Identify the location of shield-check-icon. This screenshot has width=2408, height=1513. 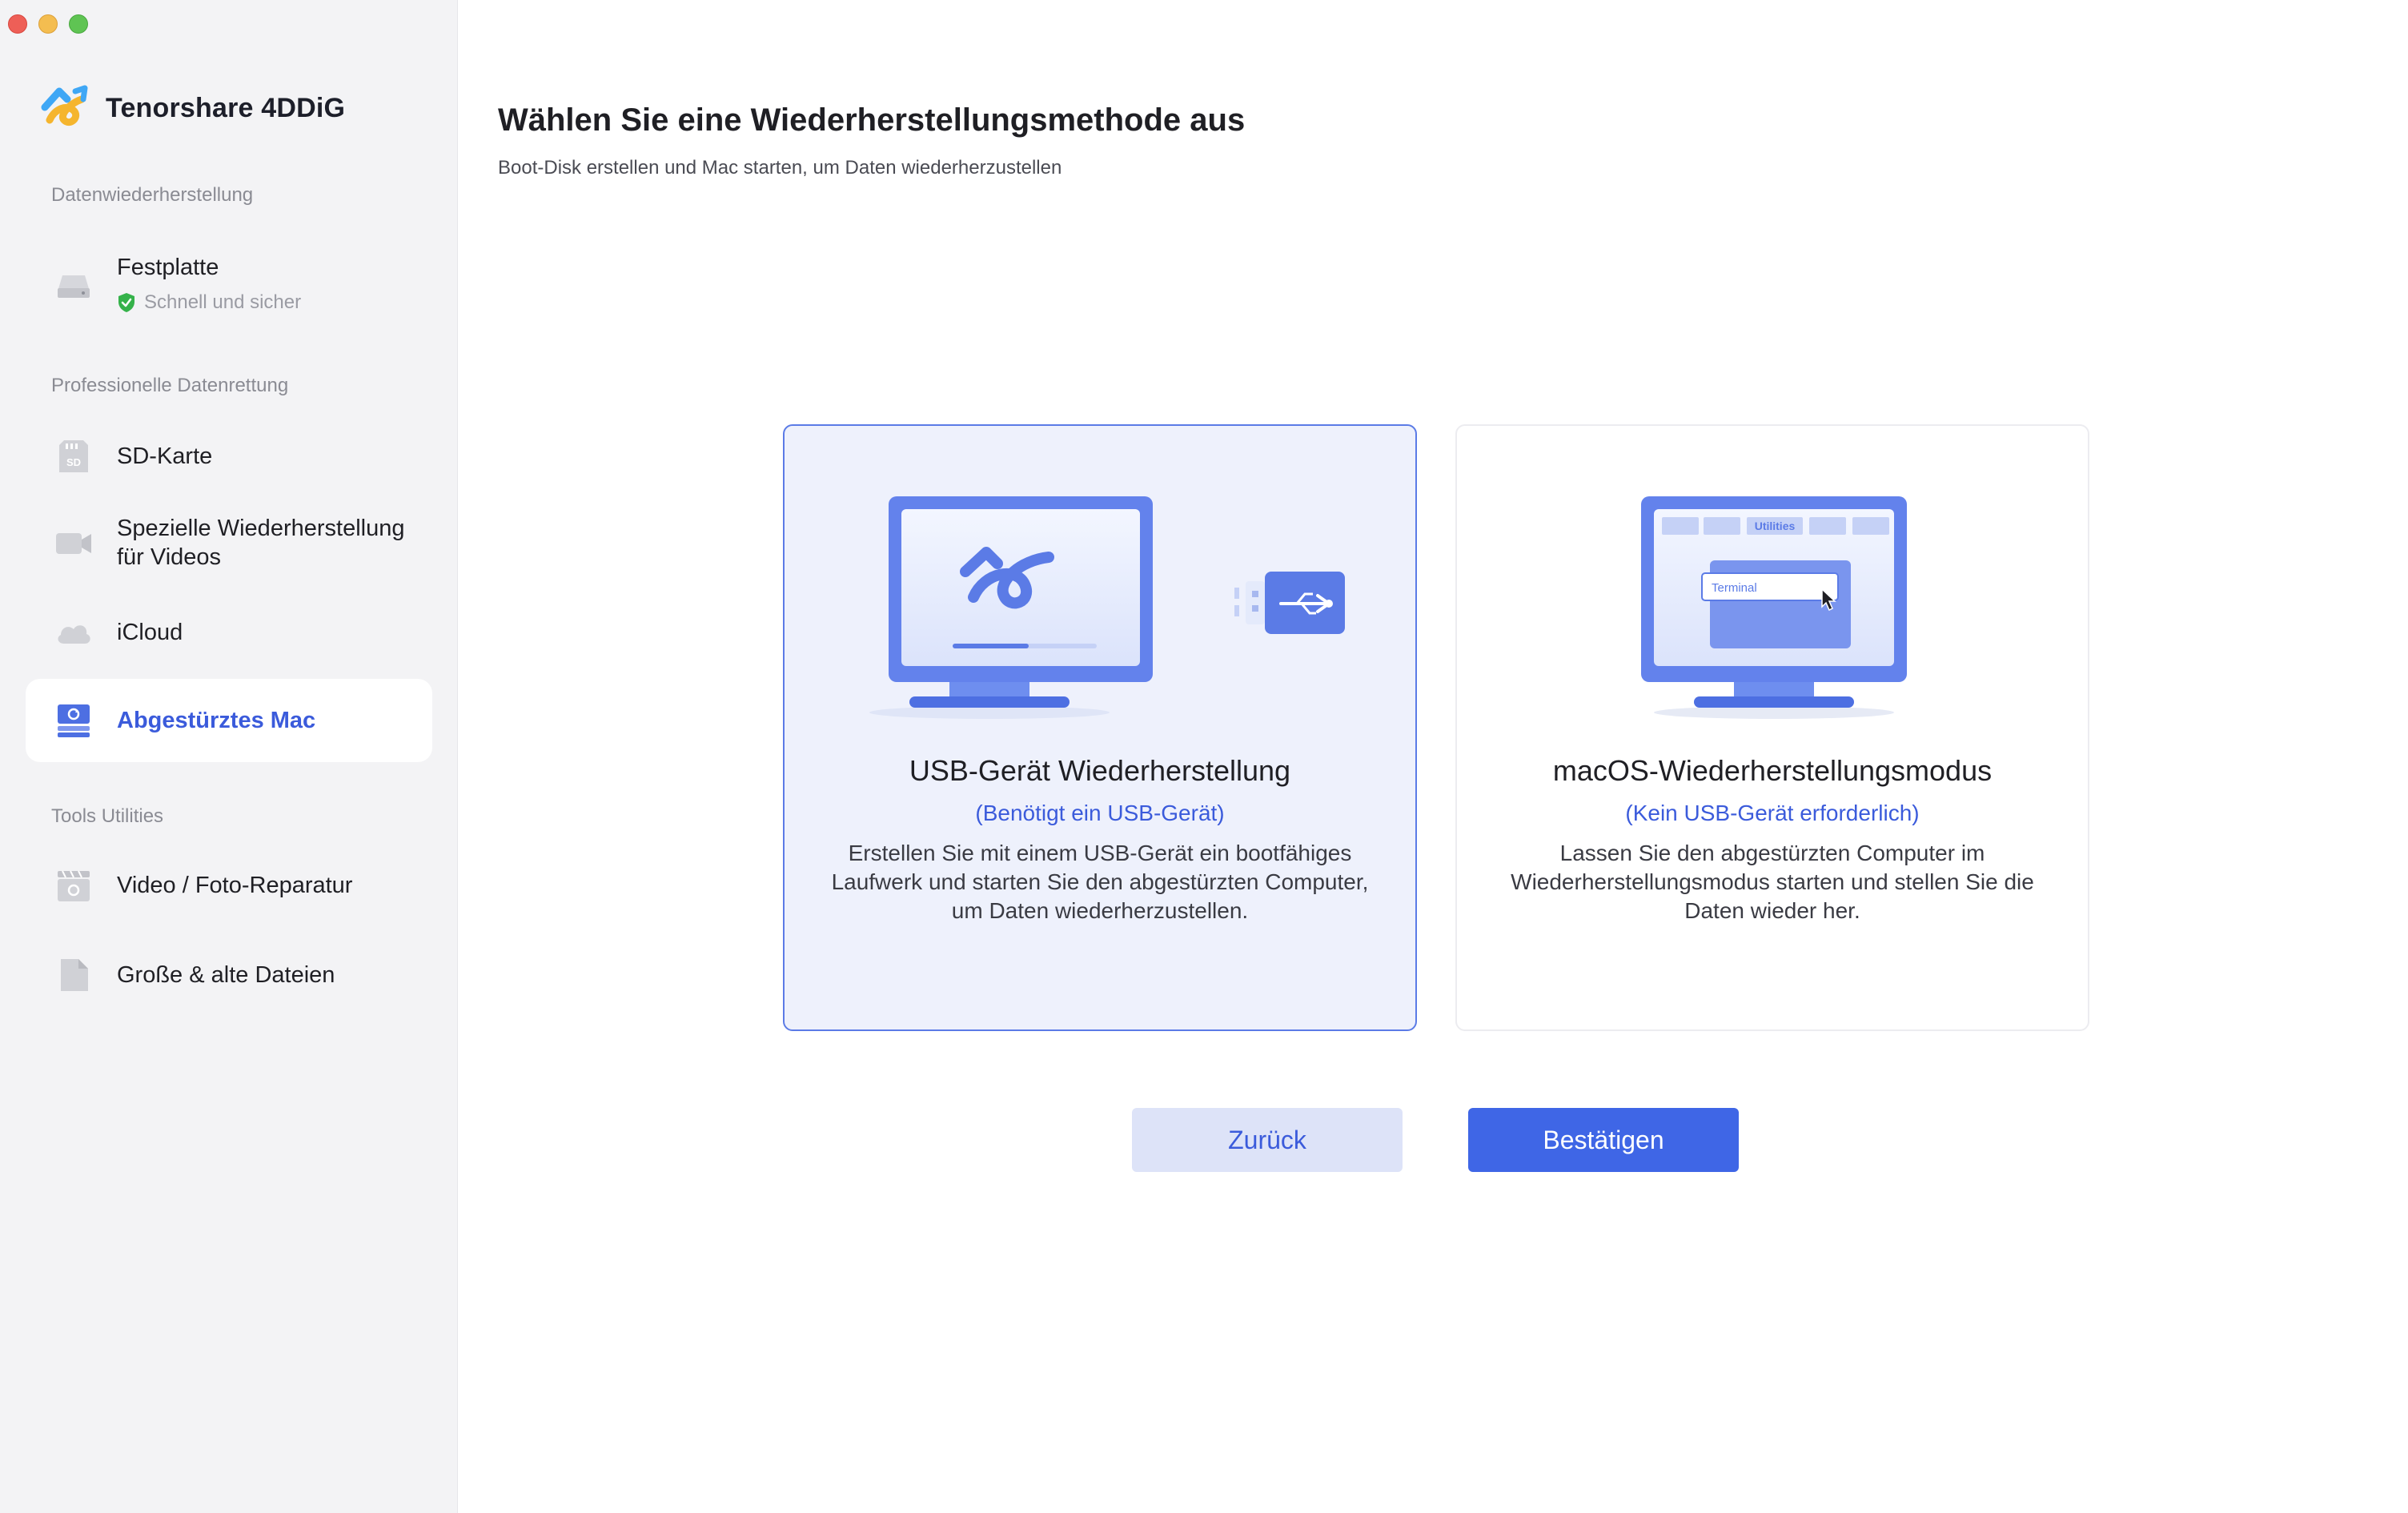
(126, 302).